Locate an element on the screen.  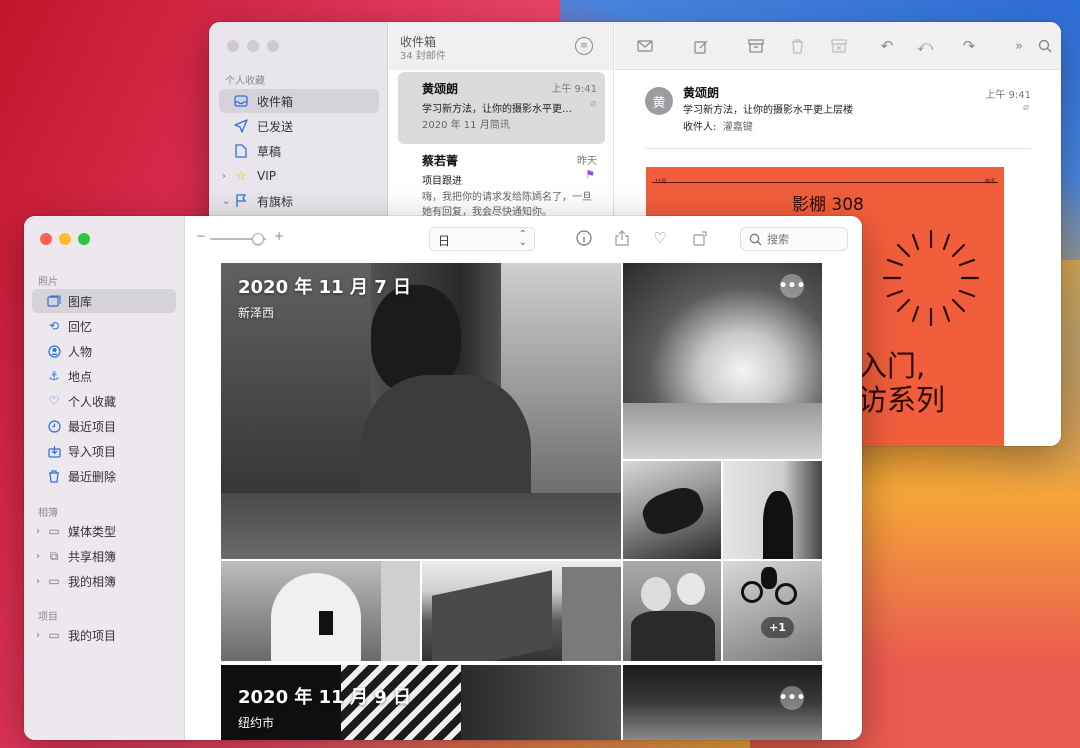
photo-silhouette is located at coordinates (772, 510).